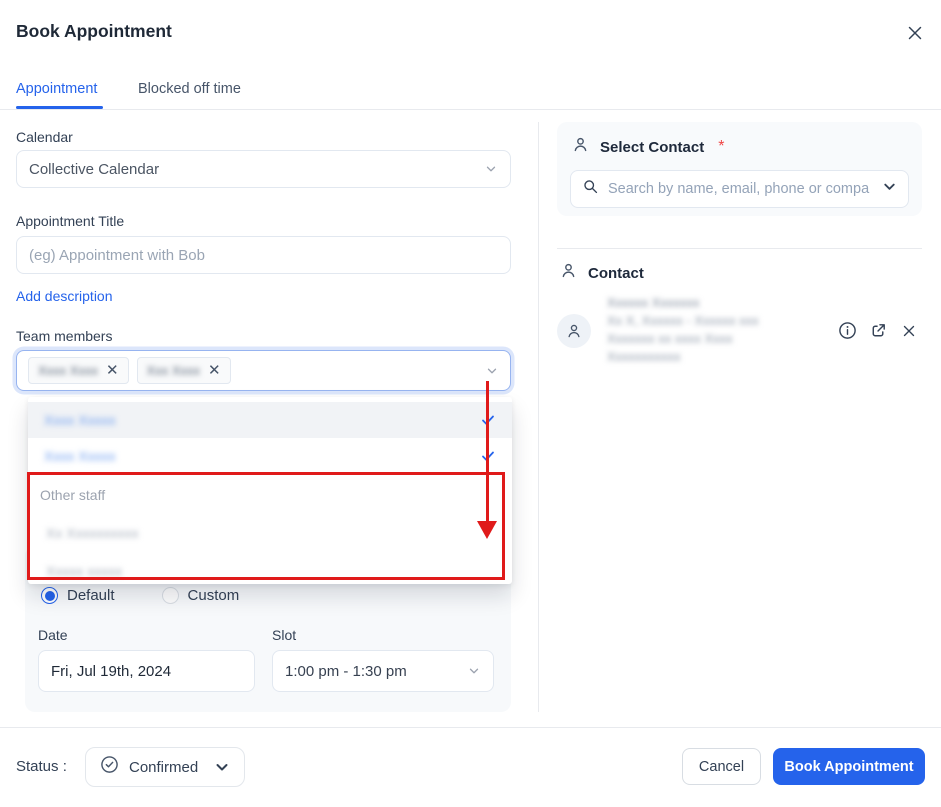 The image size is (941, 807). Describe the element at coordinates (271, 533) in the screenshot. I see `dropdown-option-other-staff: Xx Xxxxxxxxxx` at that location.